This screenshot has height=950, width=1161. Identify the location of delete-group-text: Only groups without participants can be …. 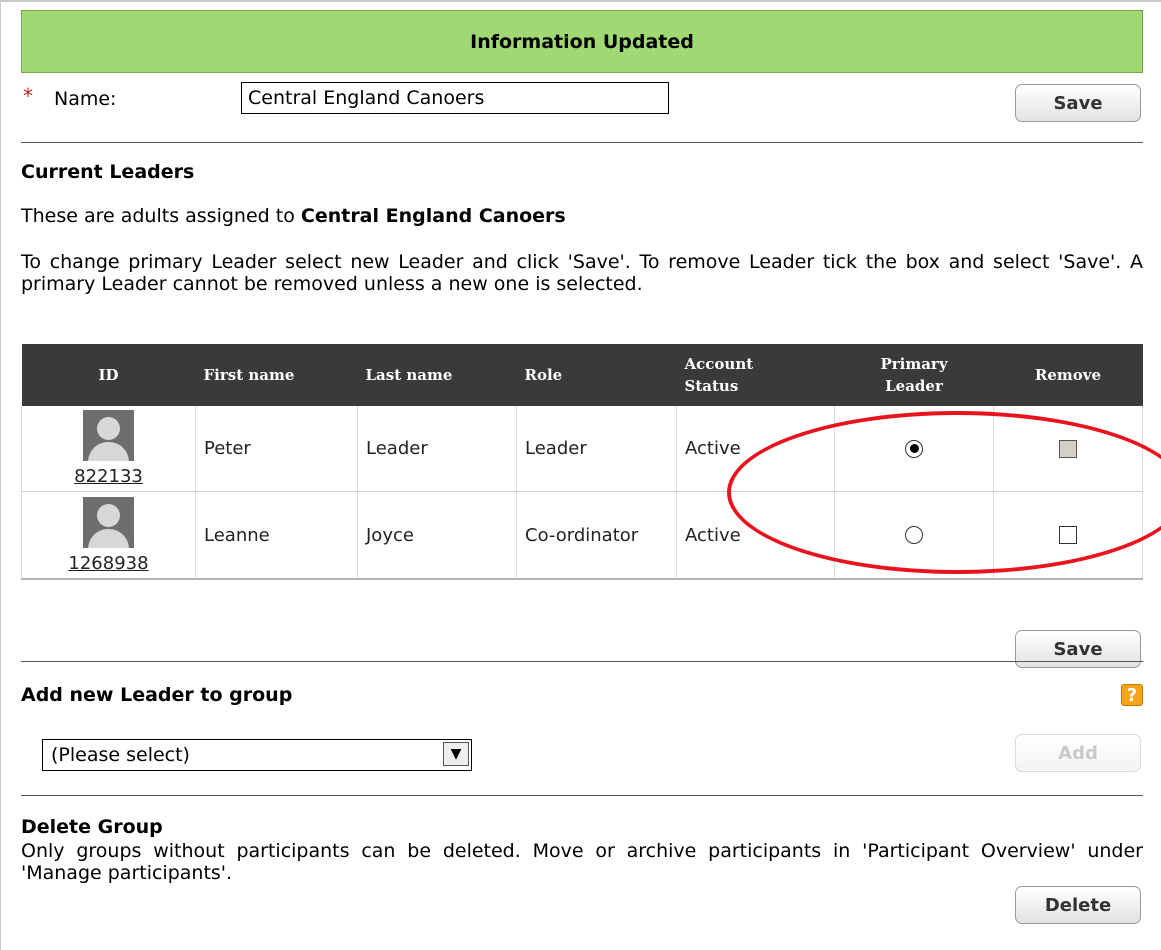
(582, 862).